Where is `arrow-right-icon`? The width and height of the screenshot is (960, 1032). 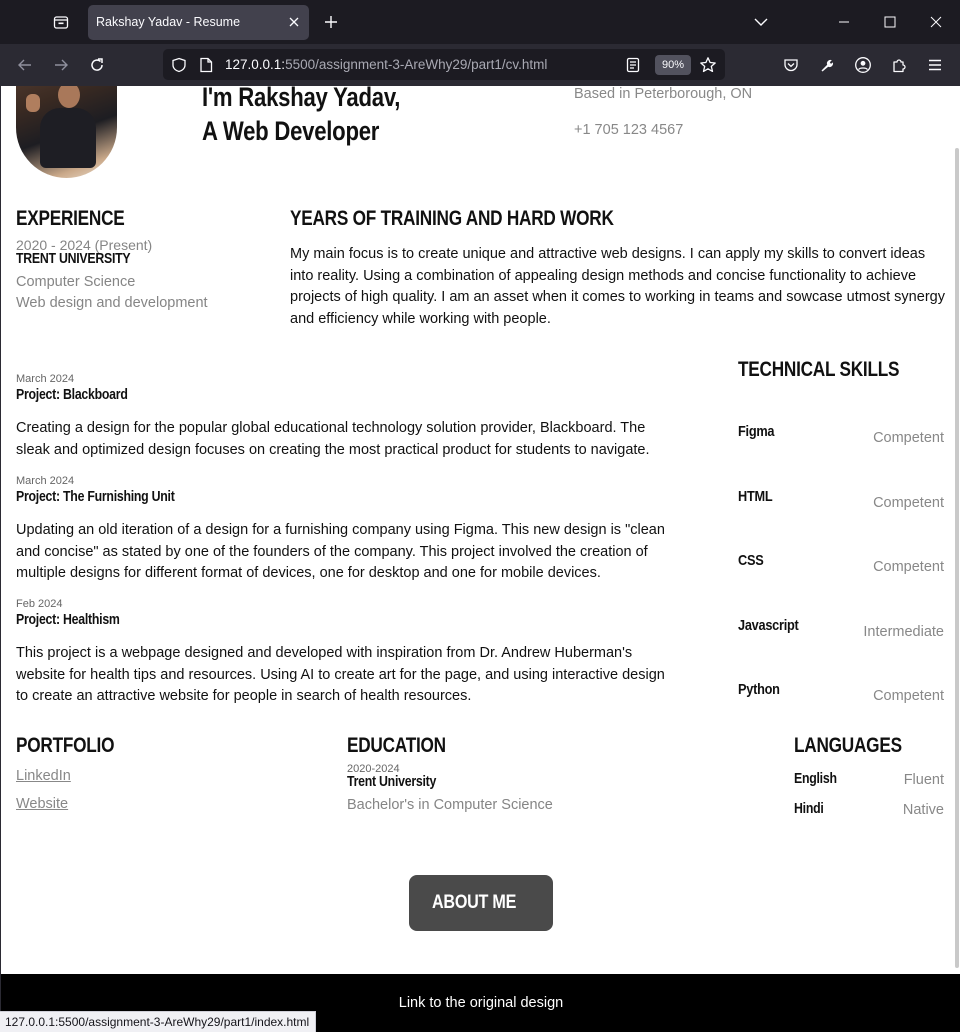
arrow-right-icon is located at coordinates (61, 65).